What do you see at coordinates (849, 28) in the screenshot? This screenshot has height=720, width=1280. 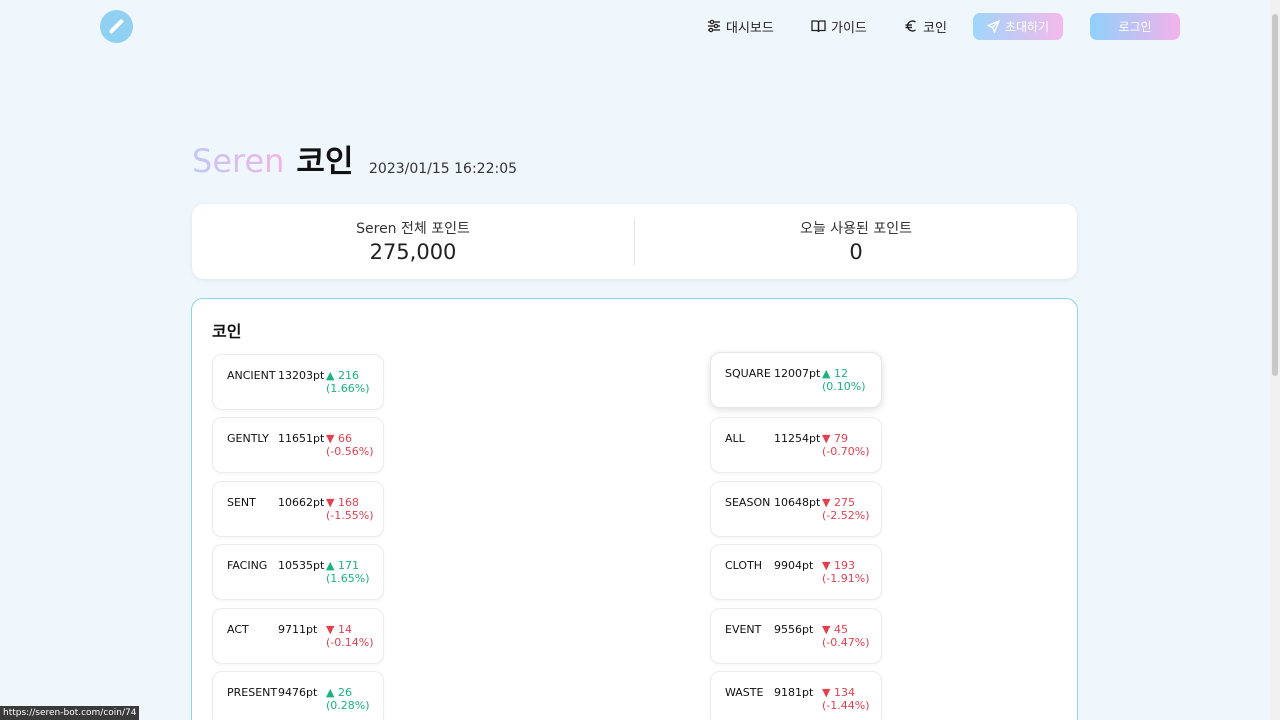 I see `nav-guide-label: 가이드` at bounding box center [849, 28].